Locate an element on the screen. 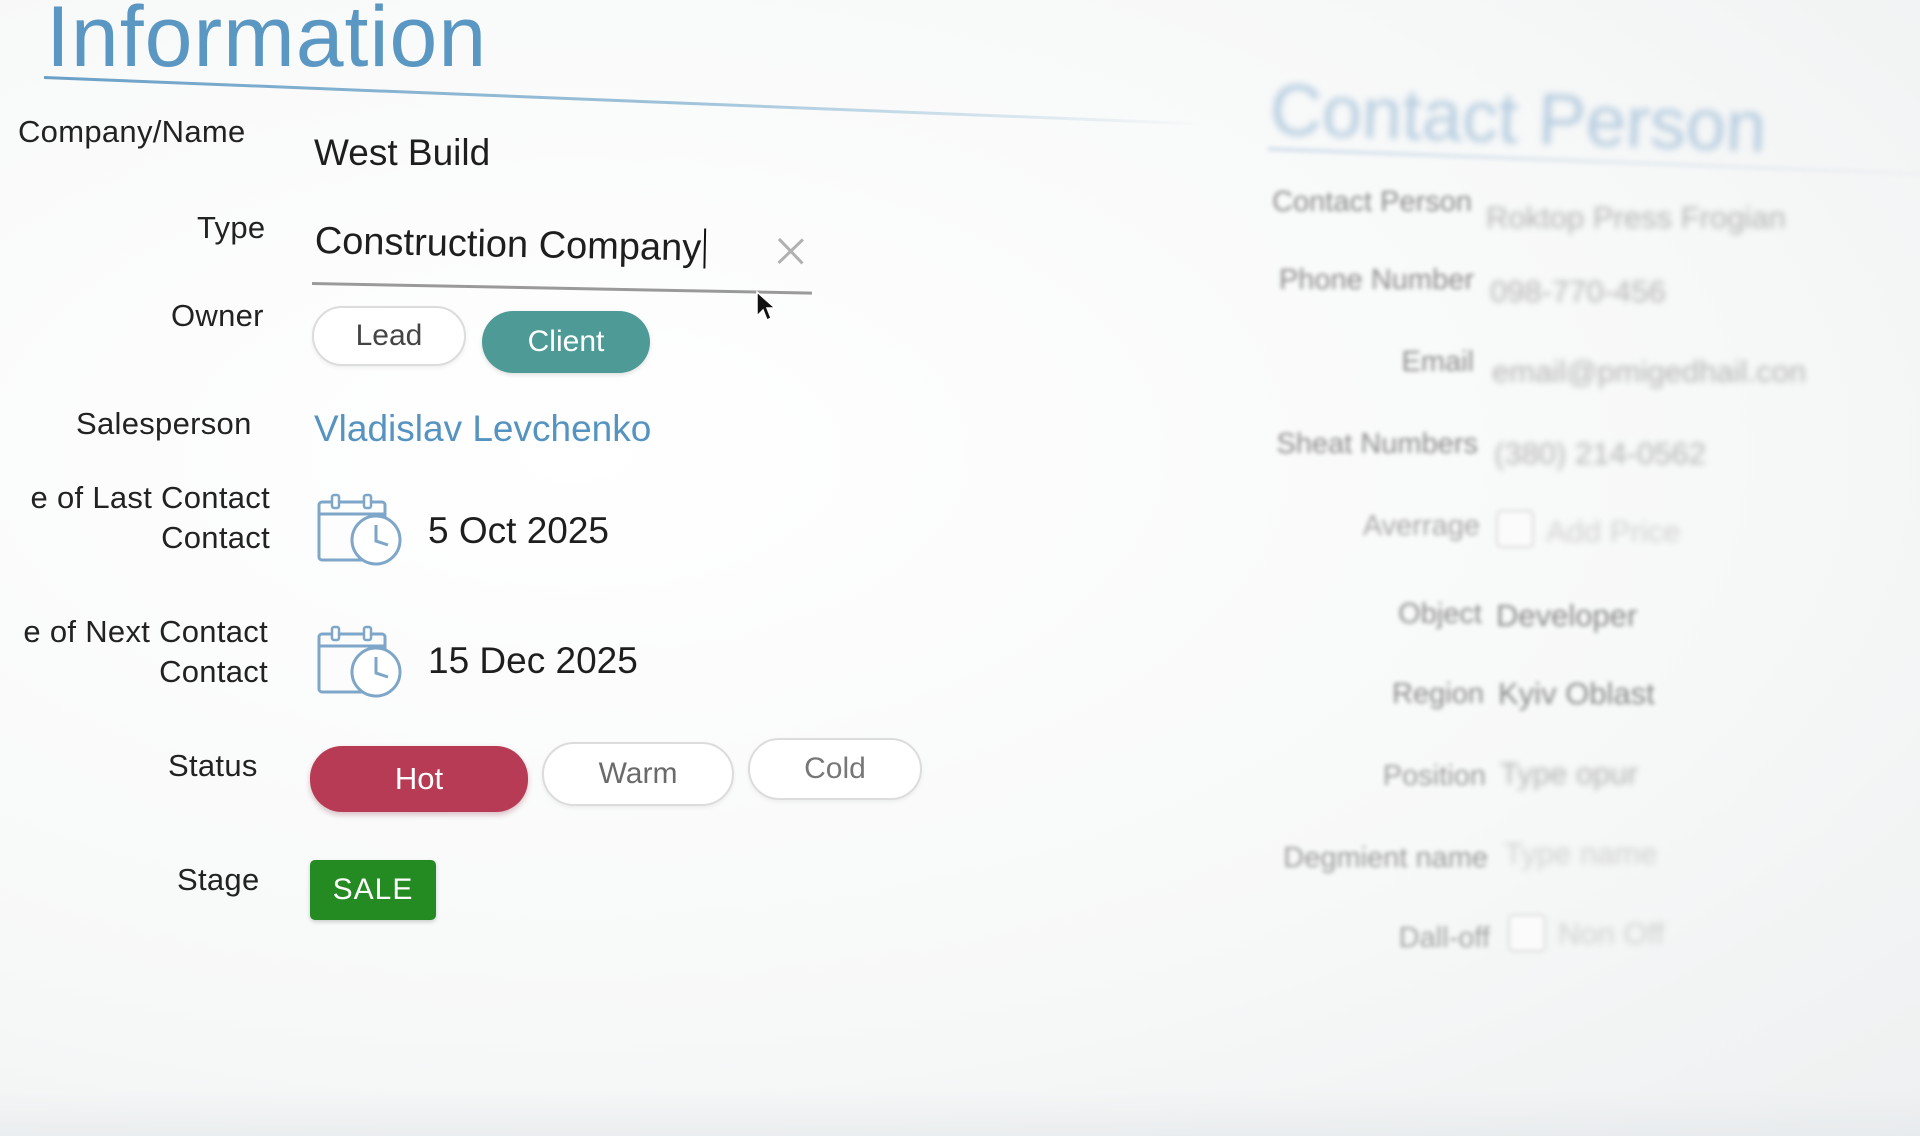  status-option-hot: Hot is located at coordinates (419, 779).